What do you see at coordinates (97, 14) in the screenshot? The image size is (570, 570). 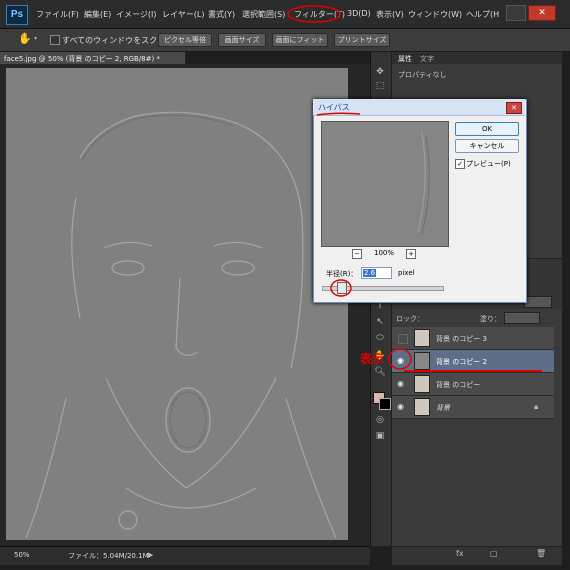 I see `menu-edit: 編集(E)` at bounding box center [97, 14].